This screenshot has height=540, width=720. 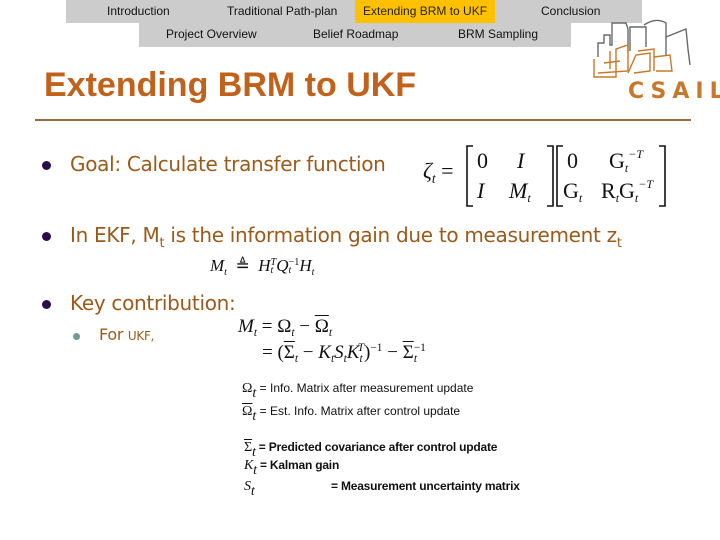 I want to click on ukf-equation-line2: = (Σt − KtStKtT)−1 − Σ−1t, so click(x=344, y=353).